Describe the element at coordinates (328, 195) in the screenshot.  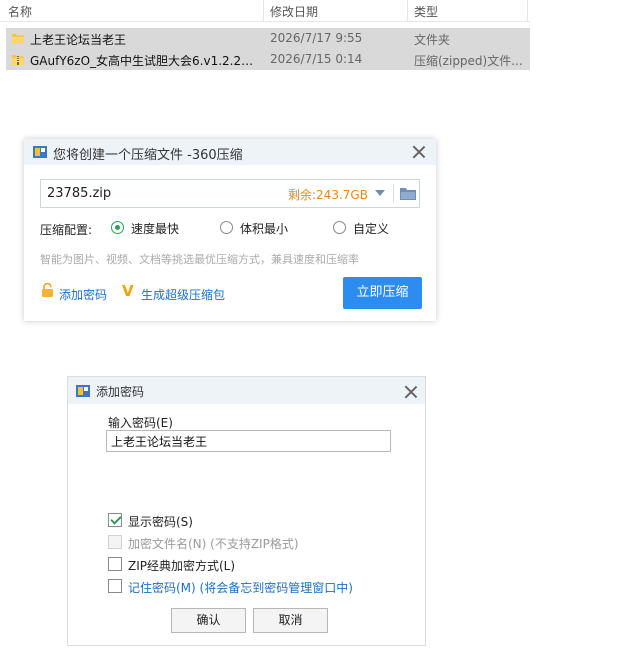
I see `remaining-space: 剩余:243.7GB` at that location.